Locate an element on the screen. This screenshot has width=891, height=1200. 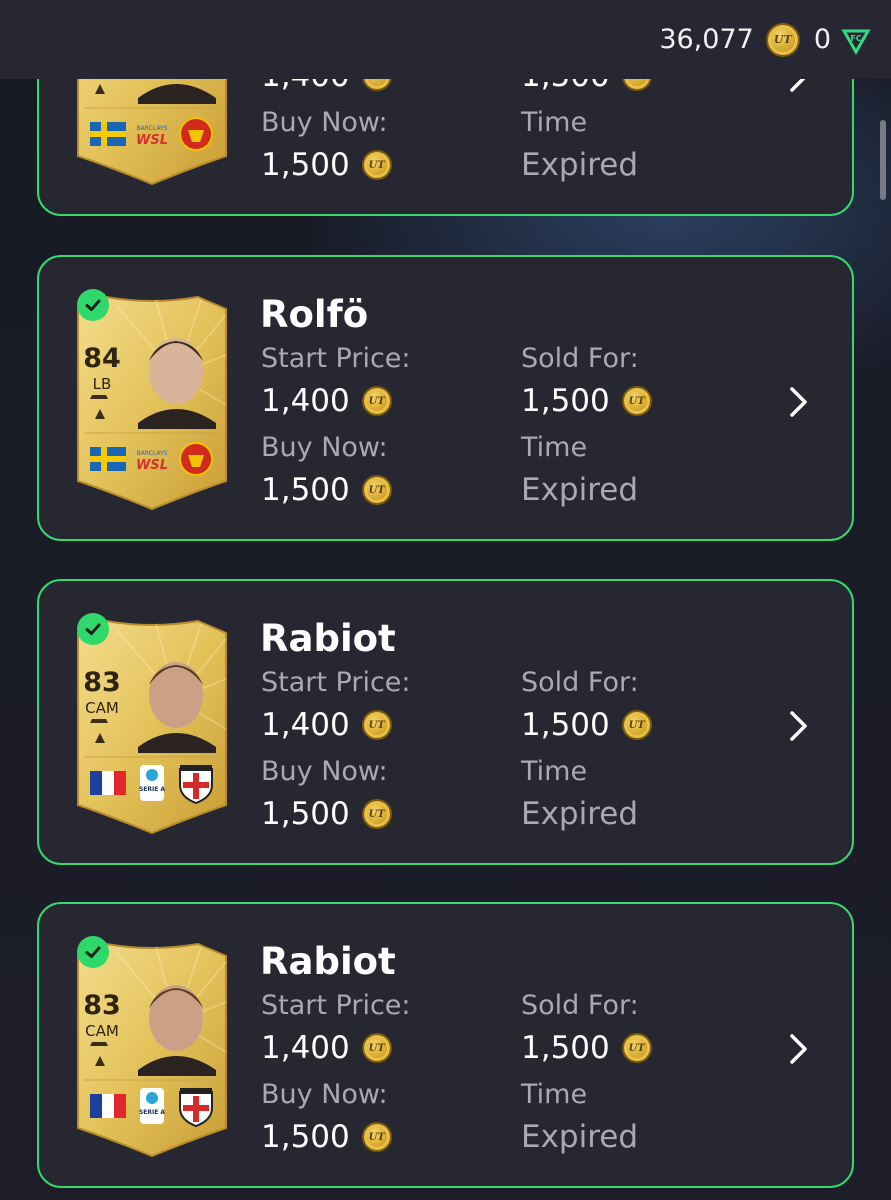
player-position: LB is located at coordinates (102, 384).